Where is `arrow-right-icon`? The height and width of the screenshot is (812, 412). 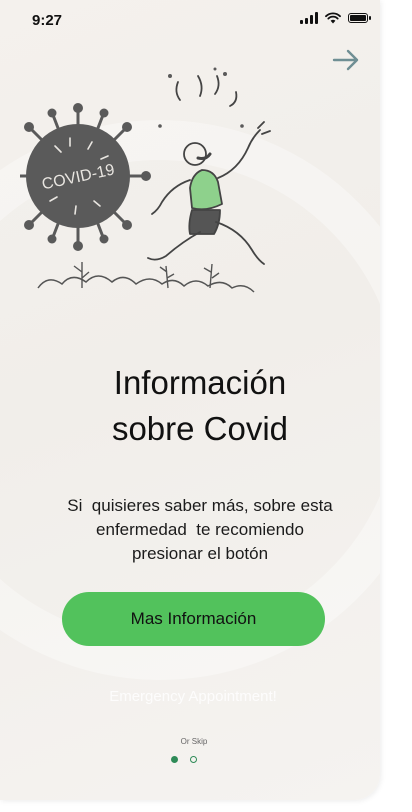
arrow-right-icon is located at coordinates (346, 60).